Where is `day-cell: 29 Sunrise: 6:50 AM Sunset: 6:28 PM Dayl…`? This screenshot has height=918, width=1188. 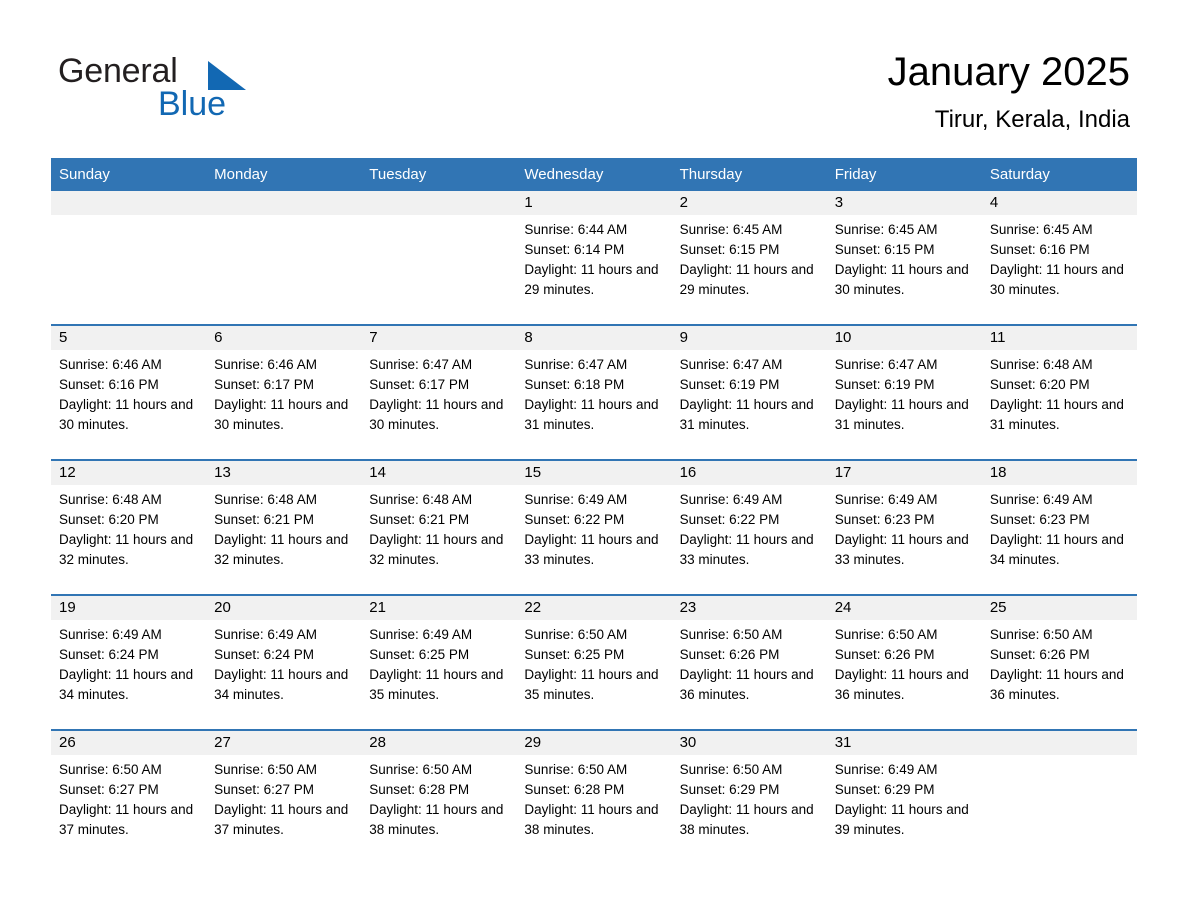
day-cell: 29 Sunrise: 6:50 AM Sunset: 6:28 PM Dayl… is located at coordinates (594, 796).